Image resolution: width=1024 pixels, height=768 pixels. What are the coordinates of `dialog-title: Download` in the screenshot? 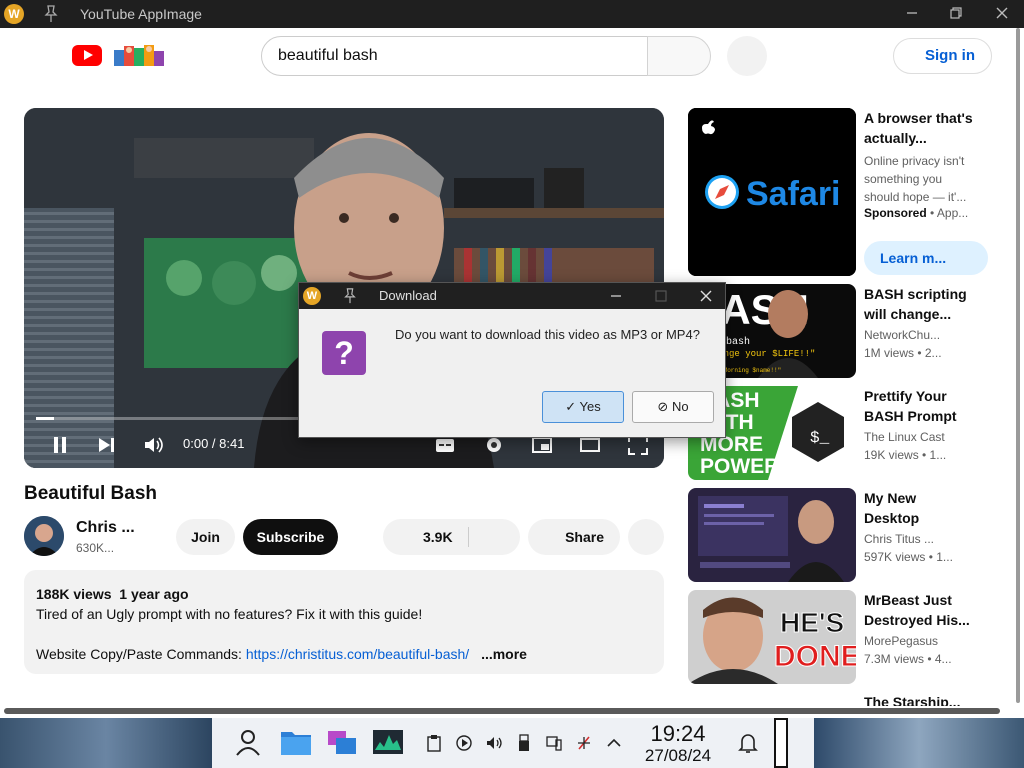 It's located at (408, 295).